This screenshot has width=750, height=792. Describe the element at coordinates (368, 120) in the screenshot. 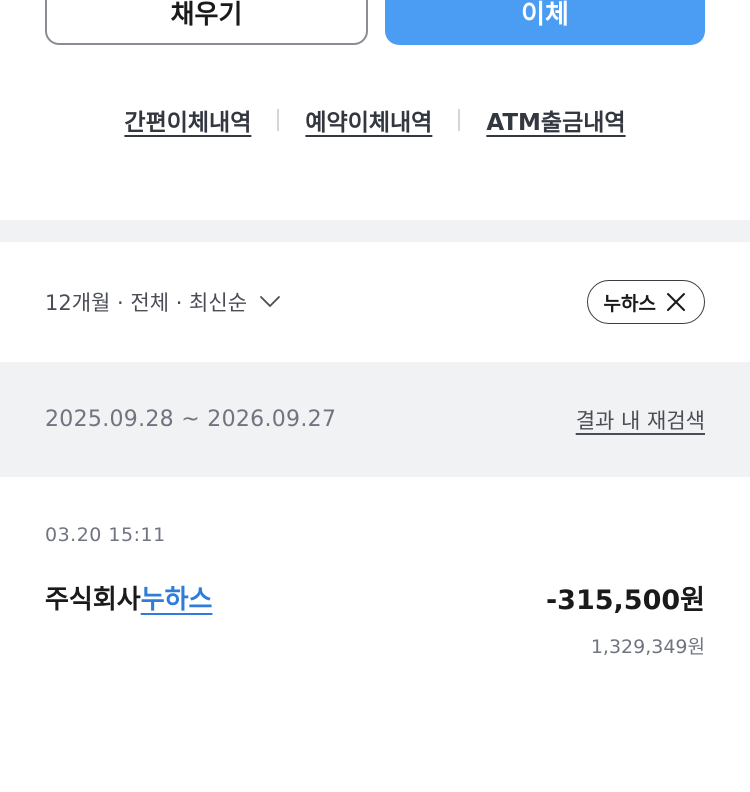

I see `scheduled-transfer-history-link: 예약이체내역` at that location.